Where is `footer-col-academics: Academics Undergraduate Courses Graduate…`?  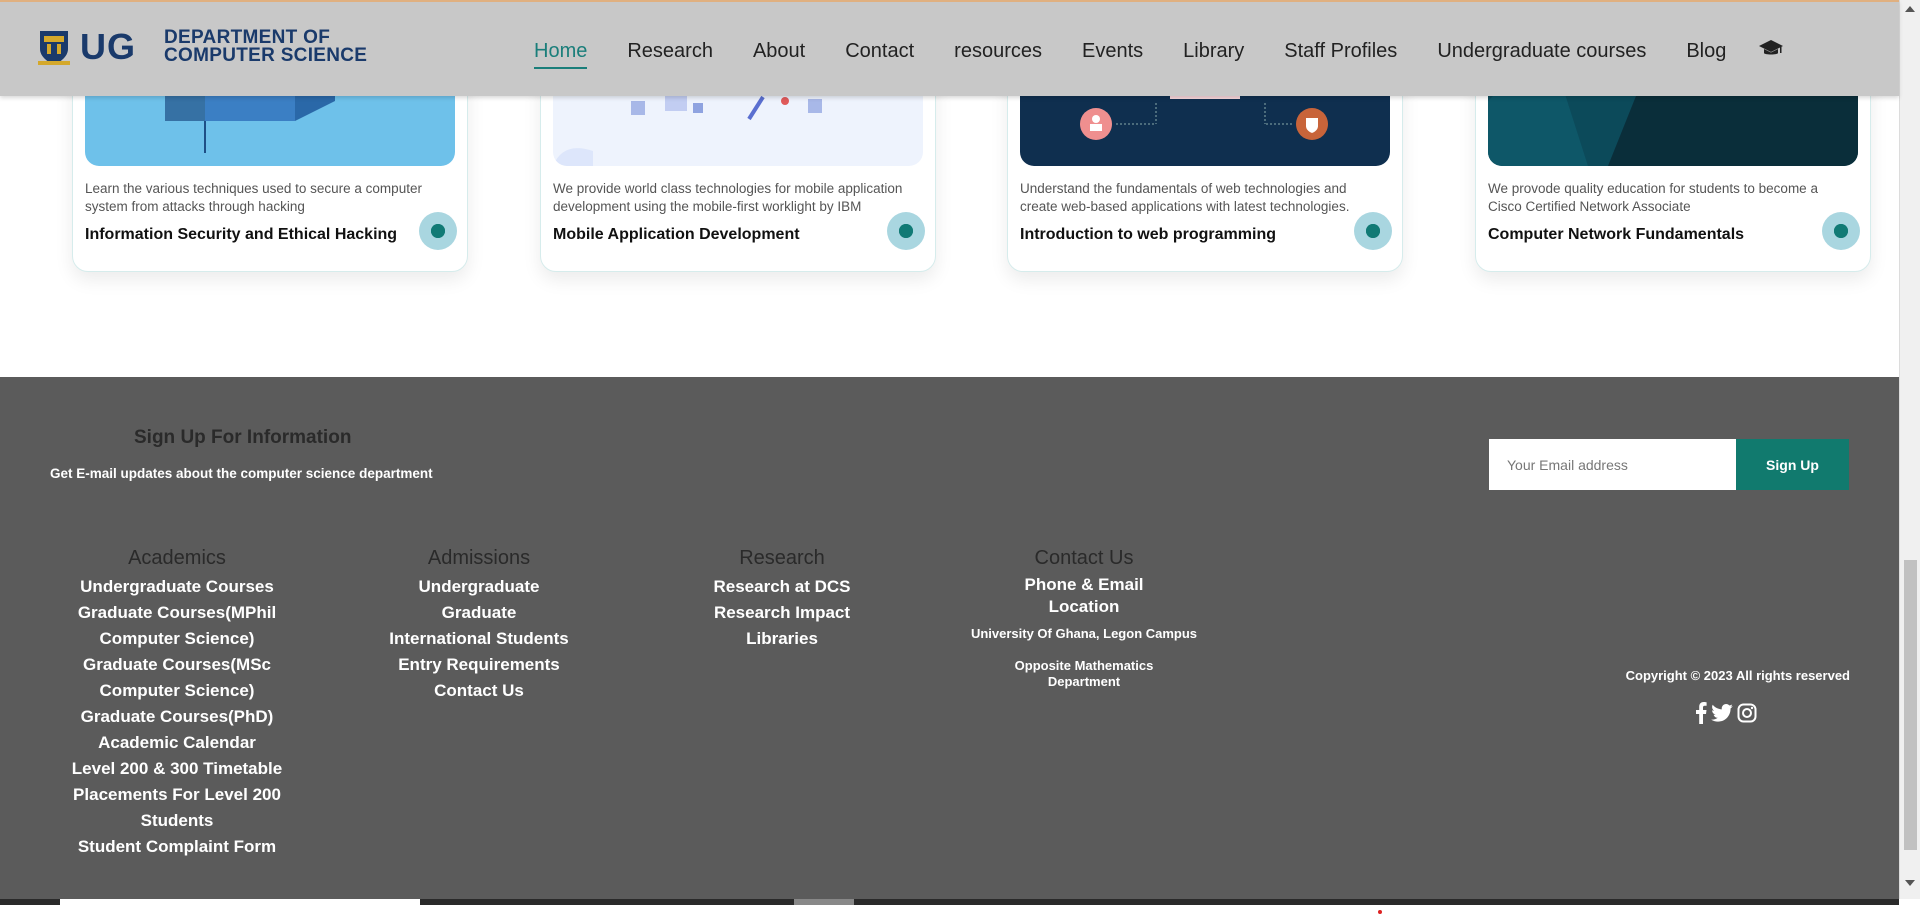 footer-col-academics: Academics Undergraduate Courses Graduate… is located at coordinates (177, 703).